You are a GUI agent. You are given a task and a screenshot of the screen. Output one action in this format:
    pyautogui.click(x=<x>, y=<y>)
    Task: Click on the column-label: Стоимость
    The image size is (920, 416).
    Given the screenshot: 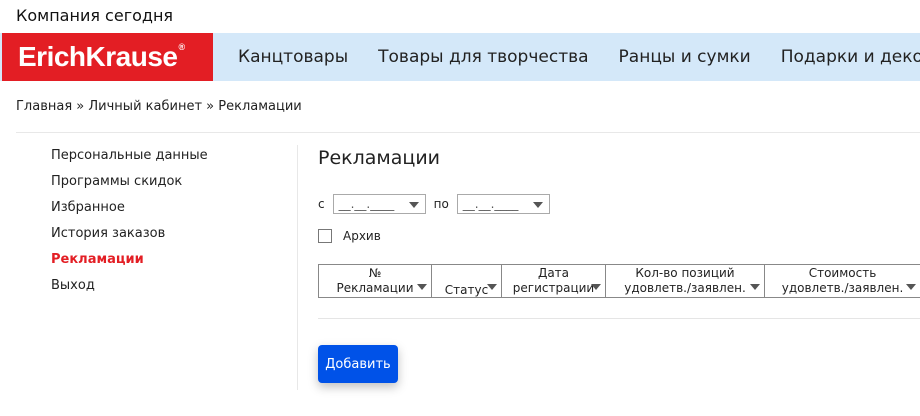 What is the action you would take?
    pyautogui.click(x=842, y=273)
    